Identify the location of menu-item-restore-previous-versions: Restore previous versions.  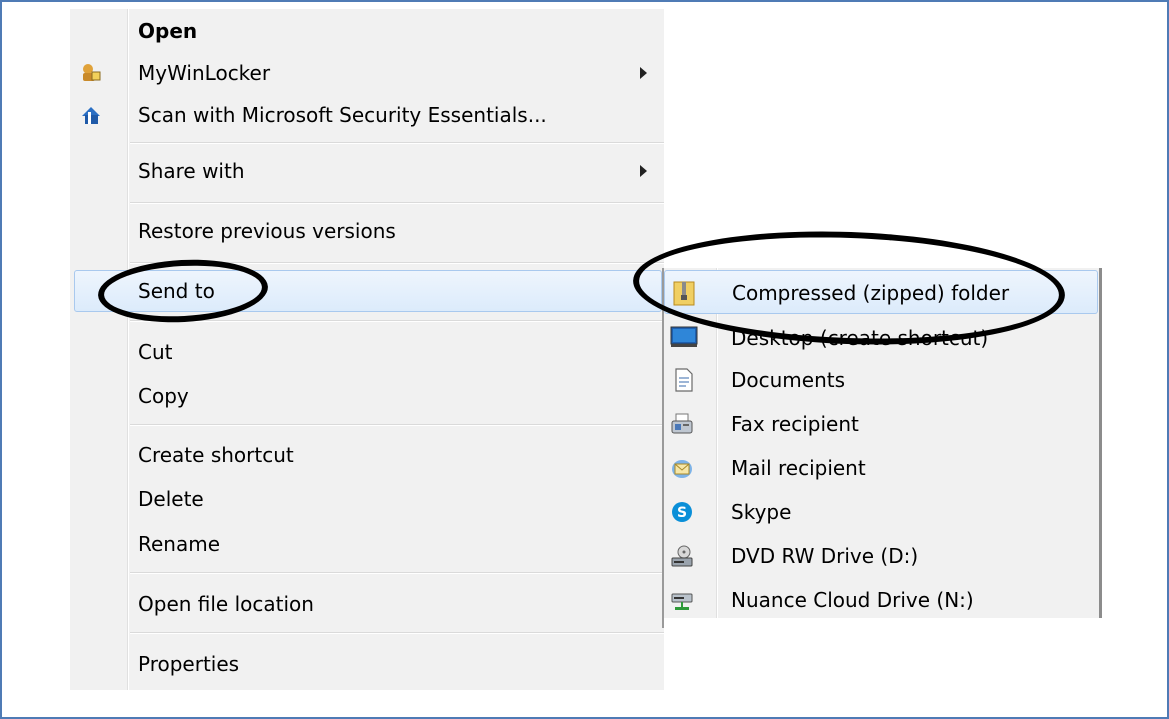
(367, 231).